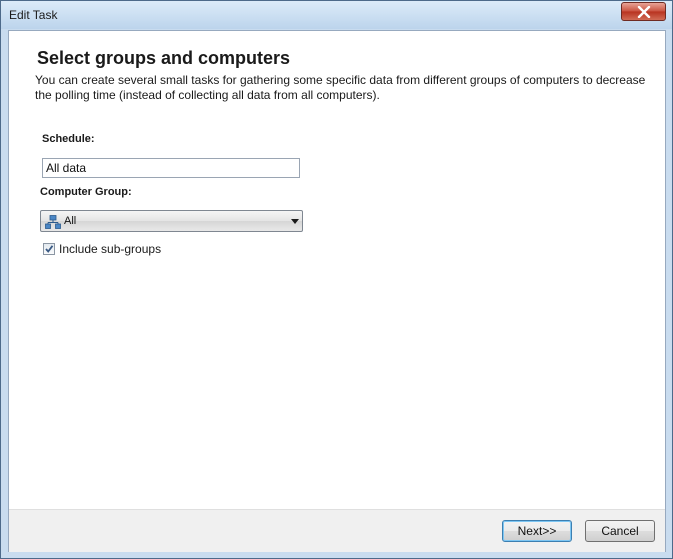 The image size is (673, 559). I want to click on close-button, so click(643, 11).